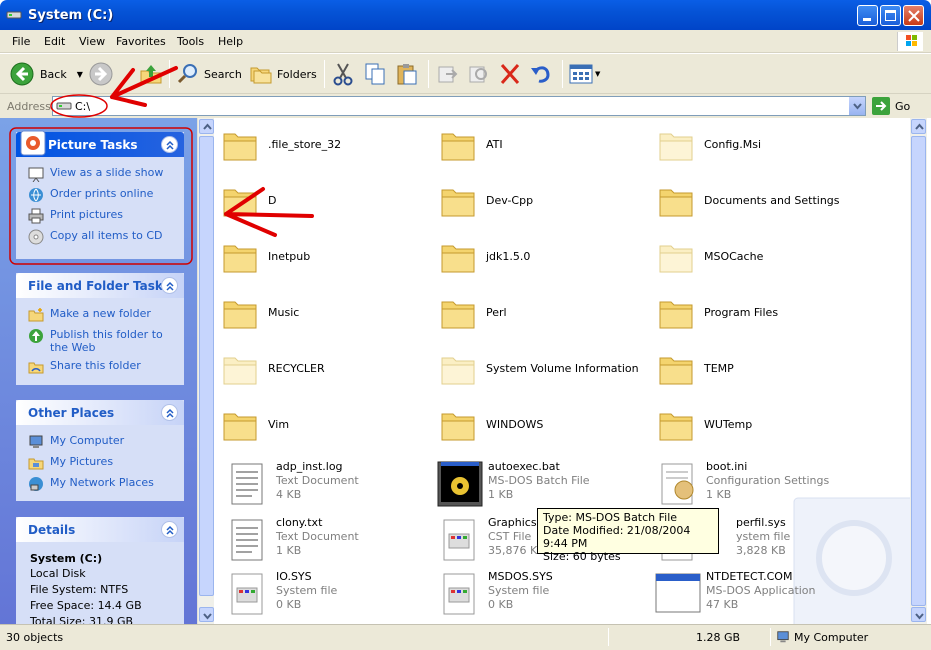 This screenshot has width=931, height=650. Describe the element at coordinates (190, 41) in the screenshot. I see `menu-tools: Tools` at that location.